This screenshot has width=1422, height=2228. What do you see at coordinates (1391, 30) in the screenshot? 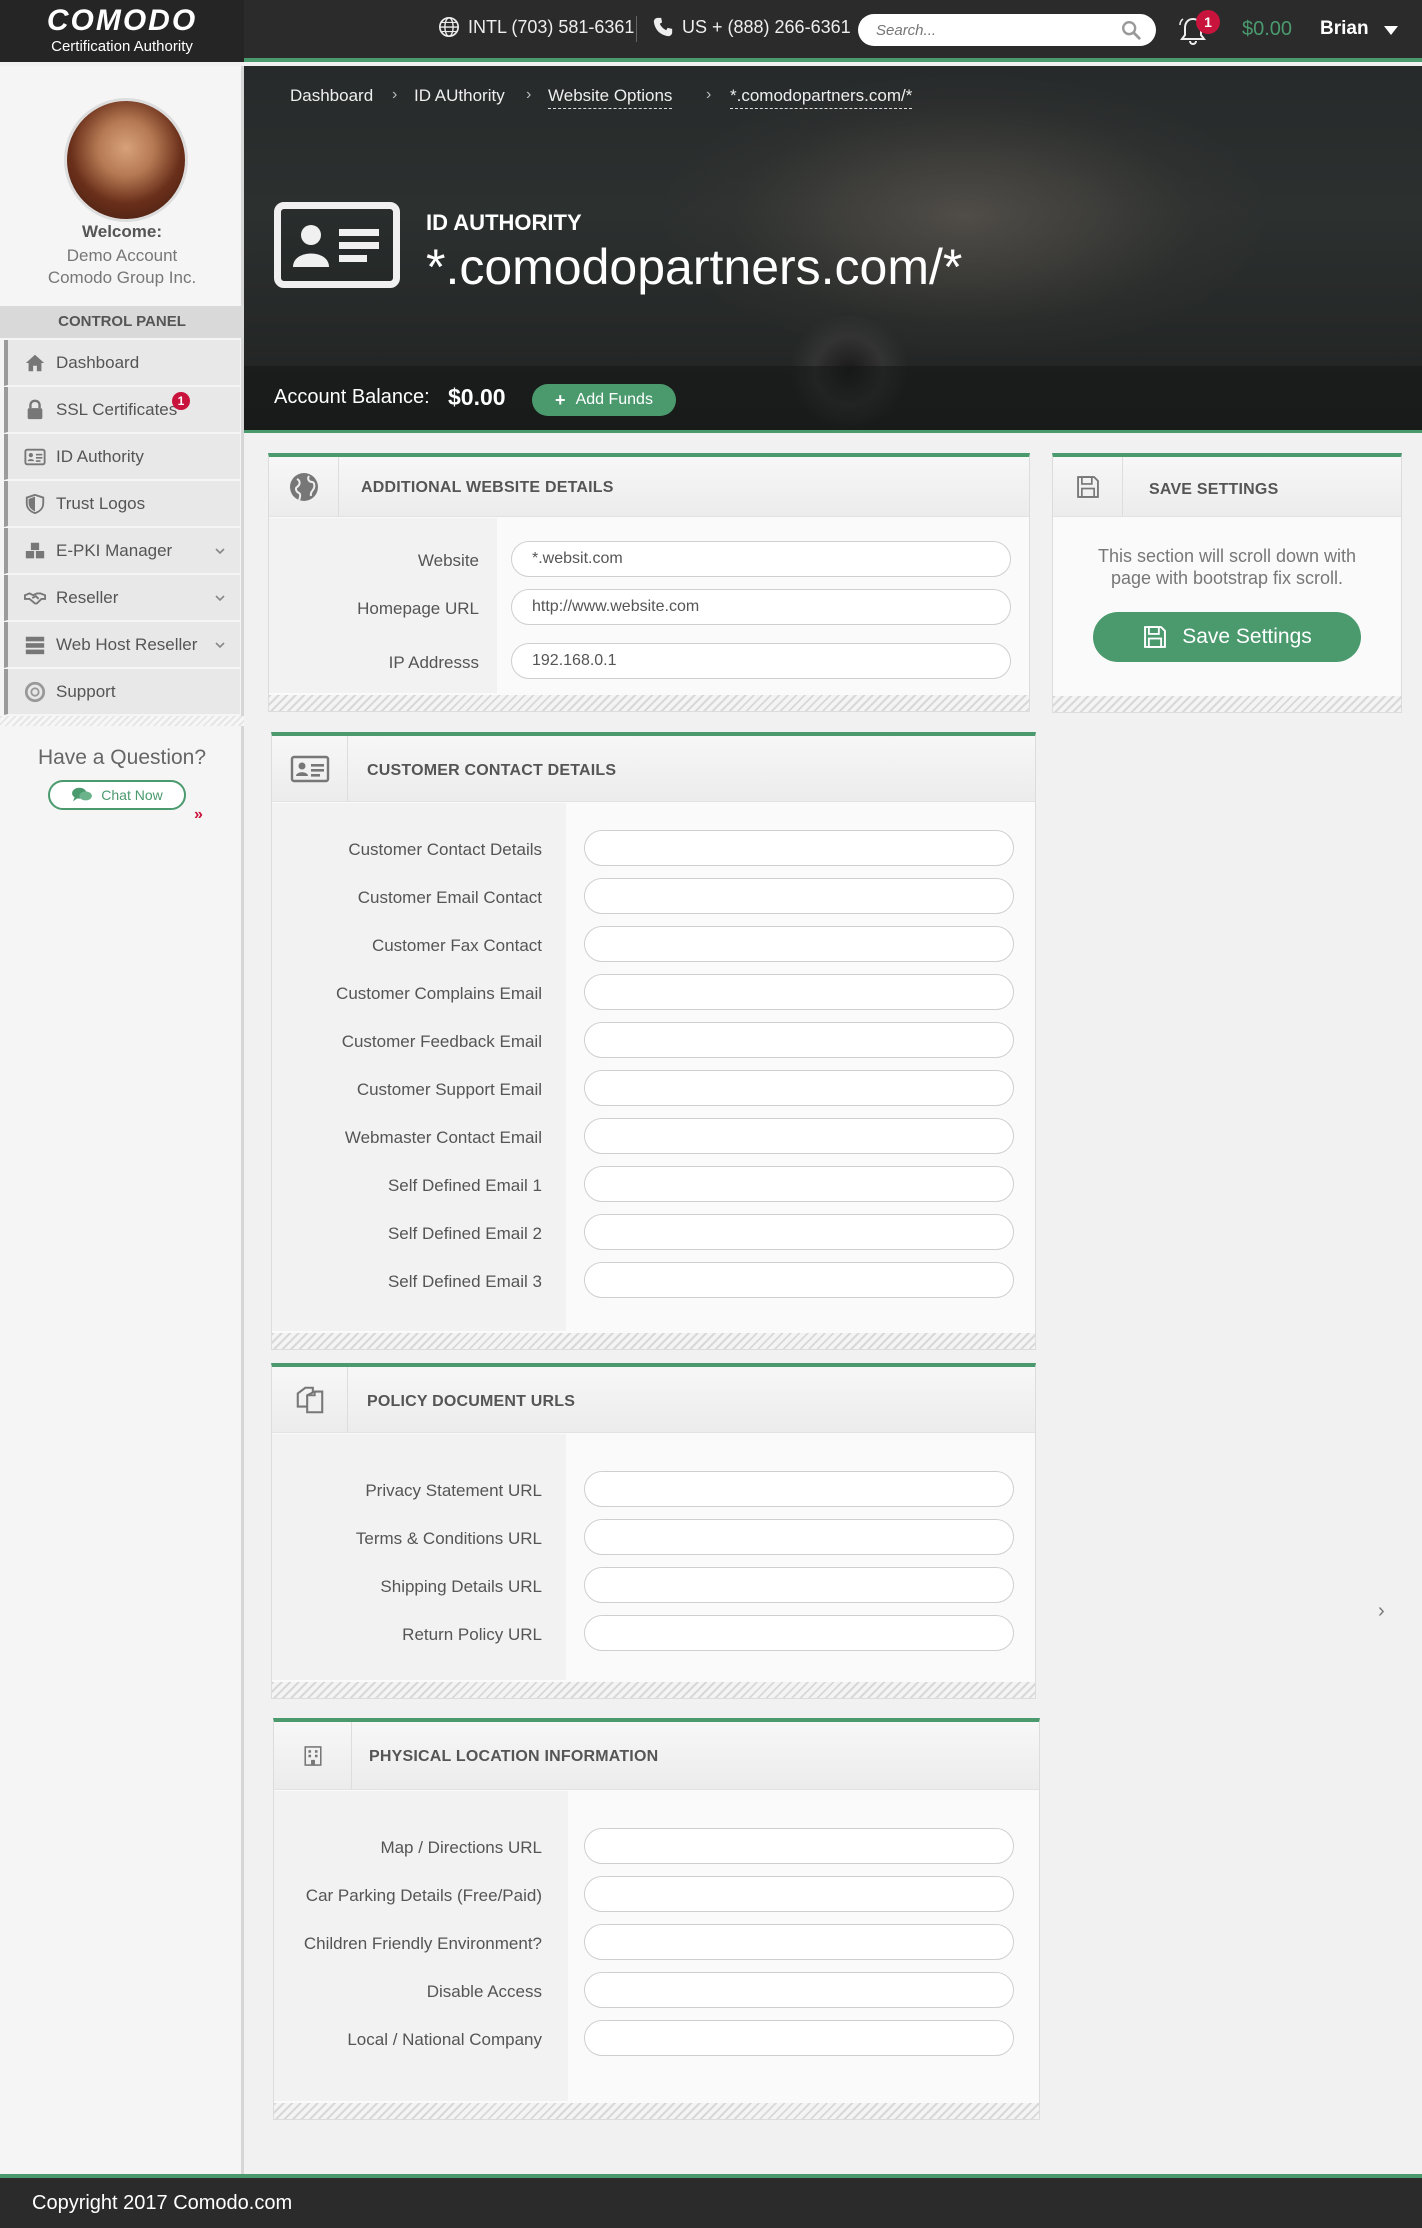
I see `caret-down-icon` at bounding box center [1391, 30].